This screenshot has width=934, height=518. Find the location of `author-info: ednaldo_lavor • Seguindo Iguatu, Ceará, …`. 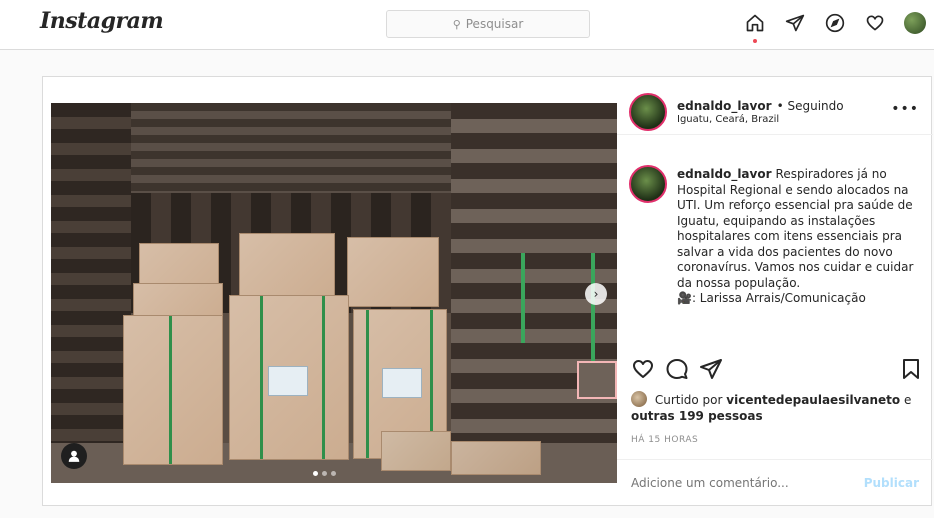

author-info: ednaldo_lavor • Seguindo Iguatu, Ceará, … is located at coordinates (760, 110).